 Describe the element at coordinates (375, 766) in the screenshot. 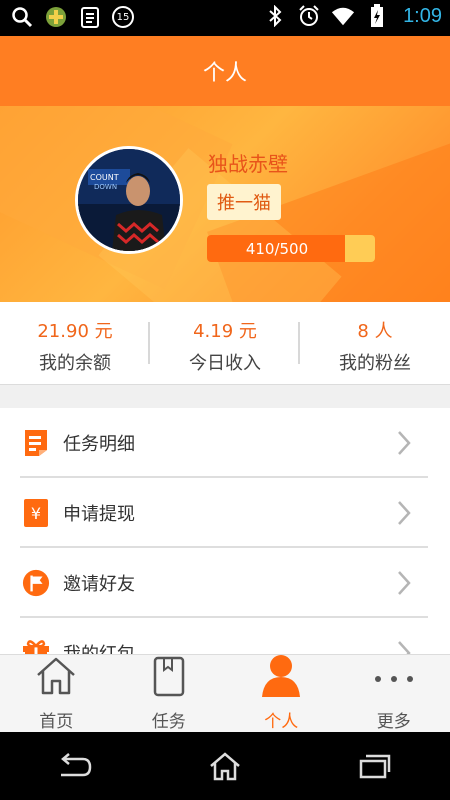

I see `recent-apps-icon` at that location.